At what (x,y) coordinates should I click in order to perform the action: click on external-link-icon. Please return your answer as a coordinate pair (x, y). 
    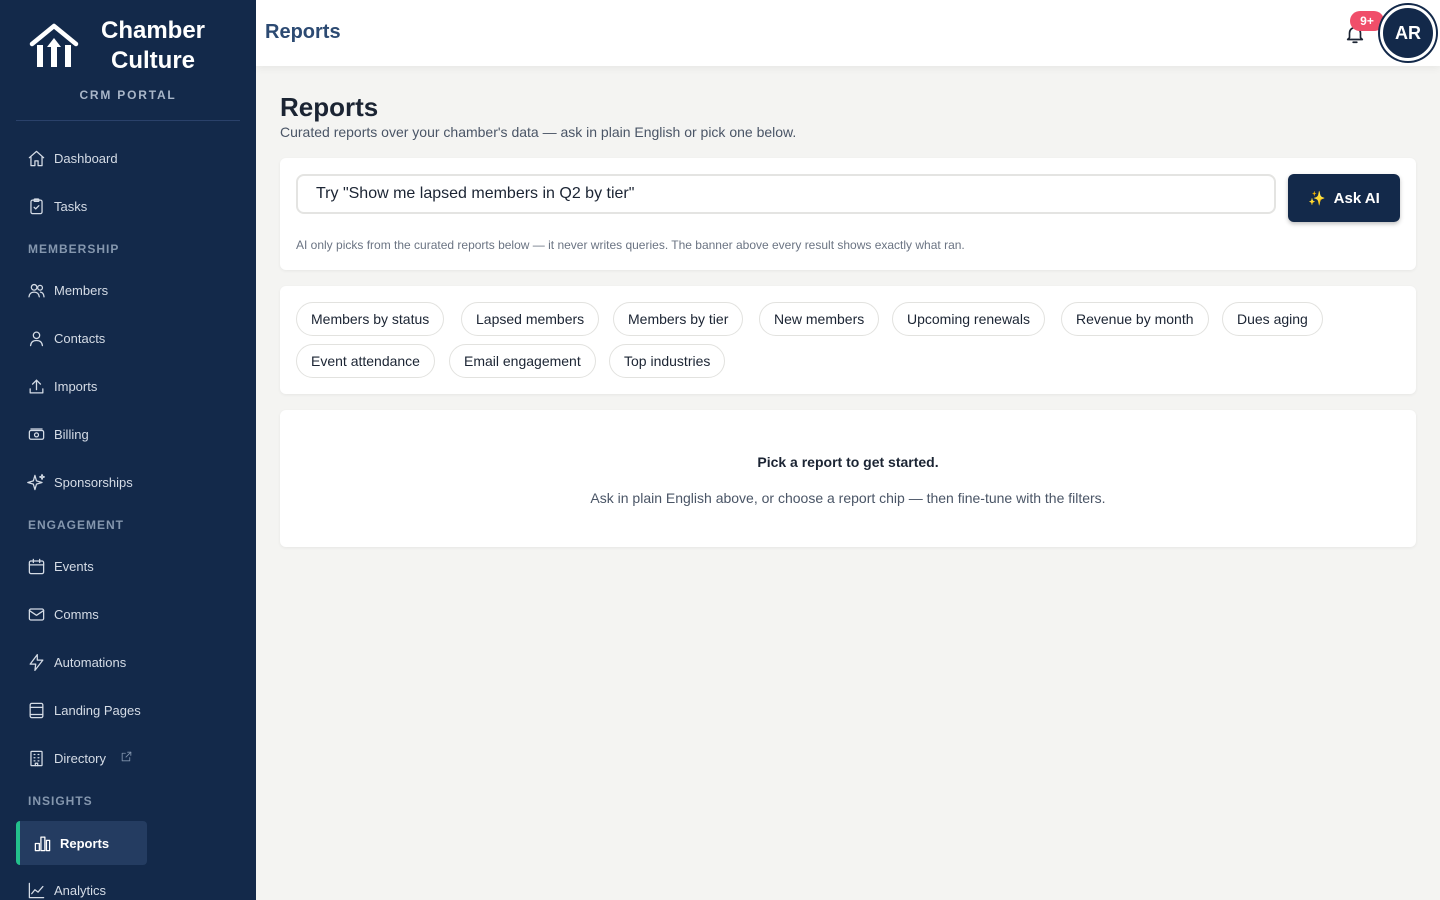
    Looking at the image, I should click on (126, 756).